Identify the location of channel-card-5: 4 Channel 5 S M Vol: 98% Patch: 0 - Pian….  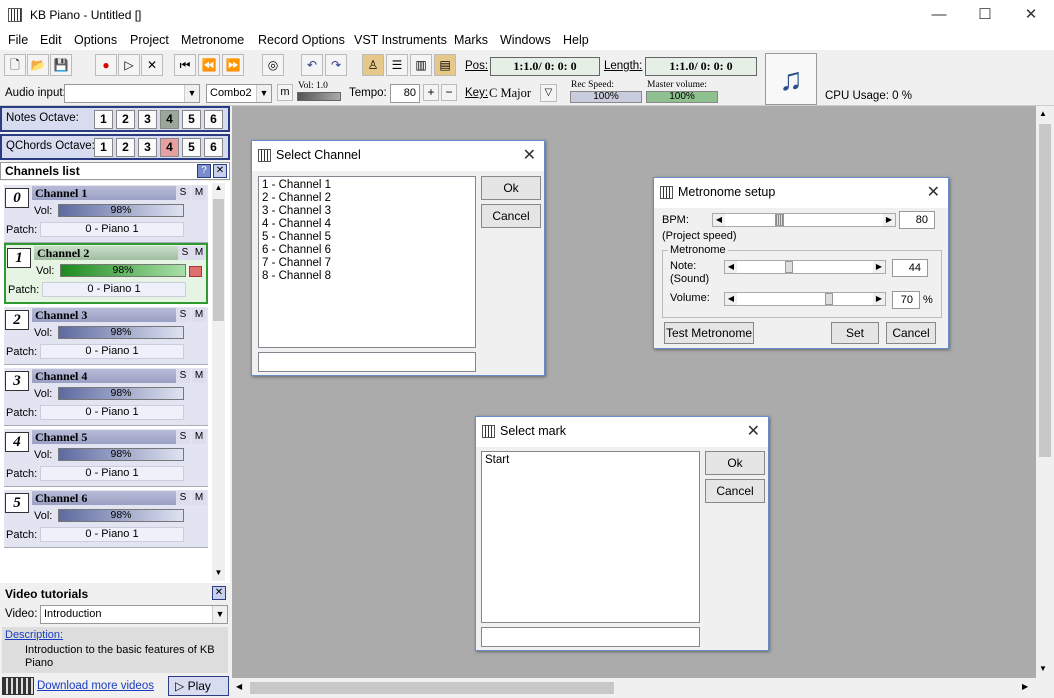
(106, 458).